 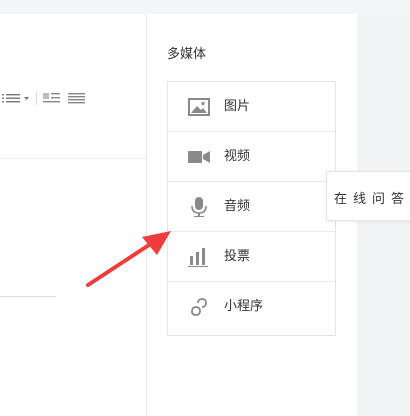 What do you see at coordinates (199, 307) in the screenshot?
I see `mini-program-icon` at bounding box center [199, 307].